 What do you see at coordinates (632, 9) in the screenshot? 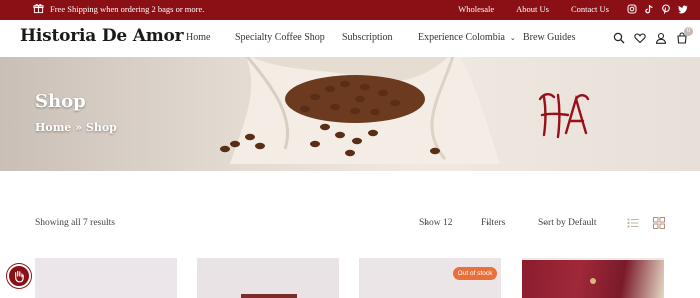
I see `instagram-icon` at bounding box center [632, 9].